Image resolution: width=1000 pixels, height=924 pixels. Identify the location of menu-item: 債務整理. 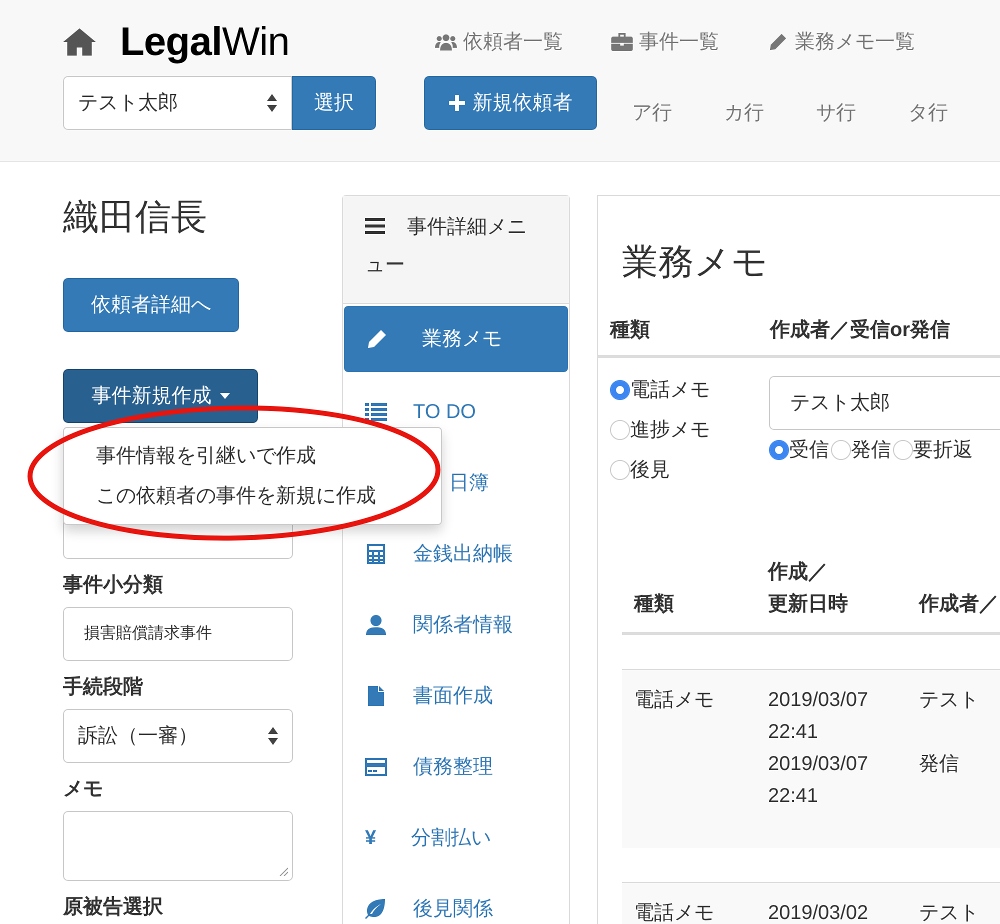
(456, 766).